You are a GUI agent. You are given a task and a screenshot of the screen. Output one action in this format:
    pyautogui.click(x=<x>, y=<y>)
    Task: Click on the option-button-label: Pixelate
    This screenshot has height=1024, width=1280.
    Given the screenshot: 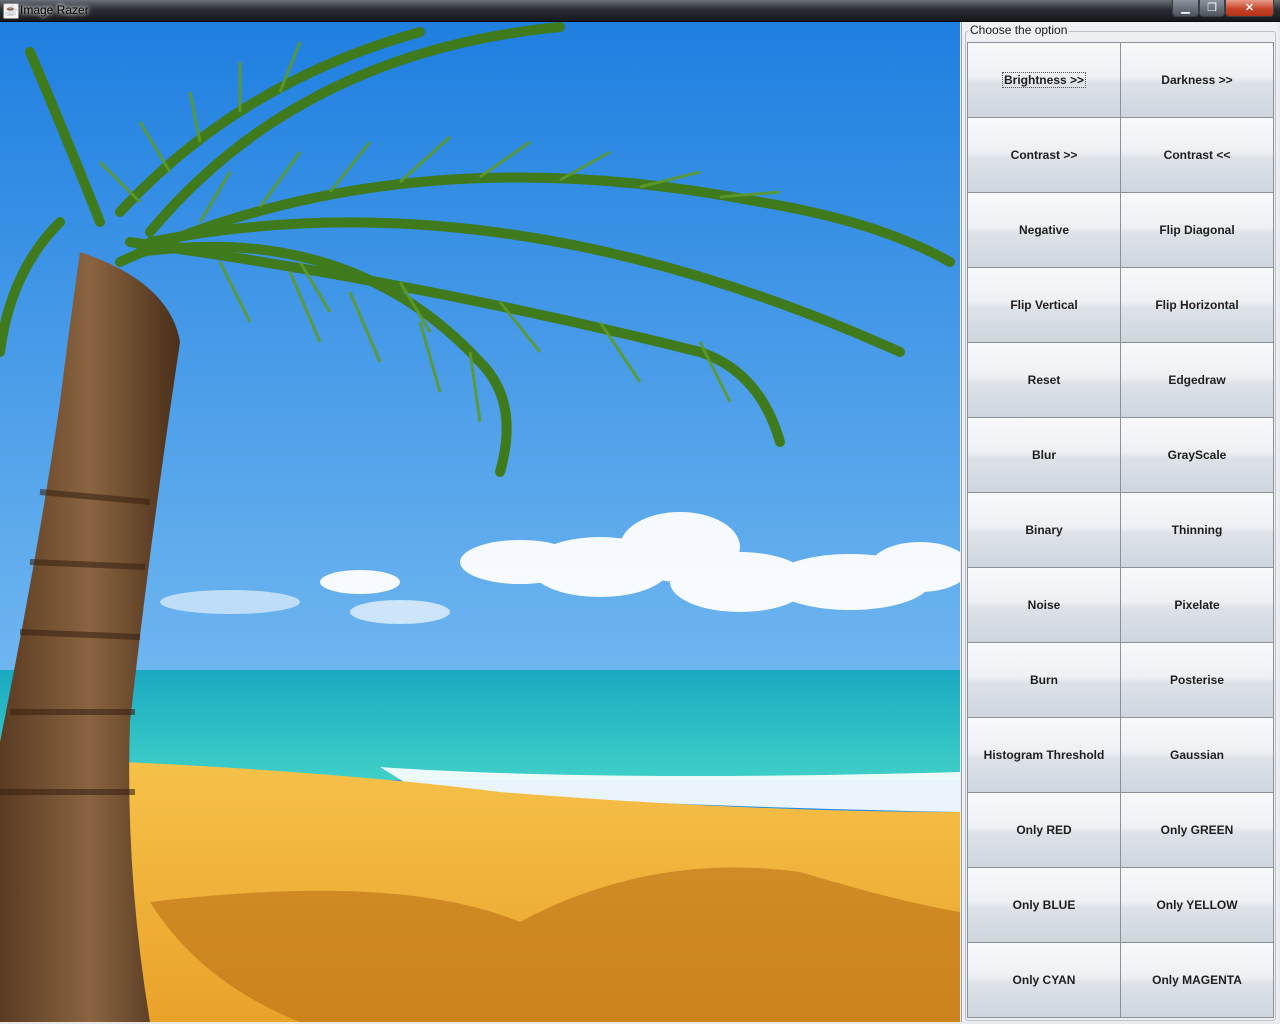 What is the action you would take?
    pyautogui.click(x=1197, y=605)
    